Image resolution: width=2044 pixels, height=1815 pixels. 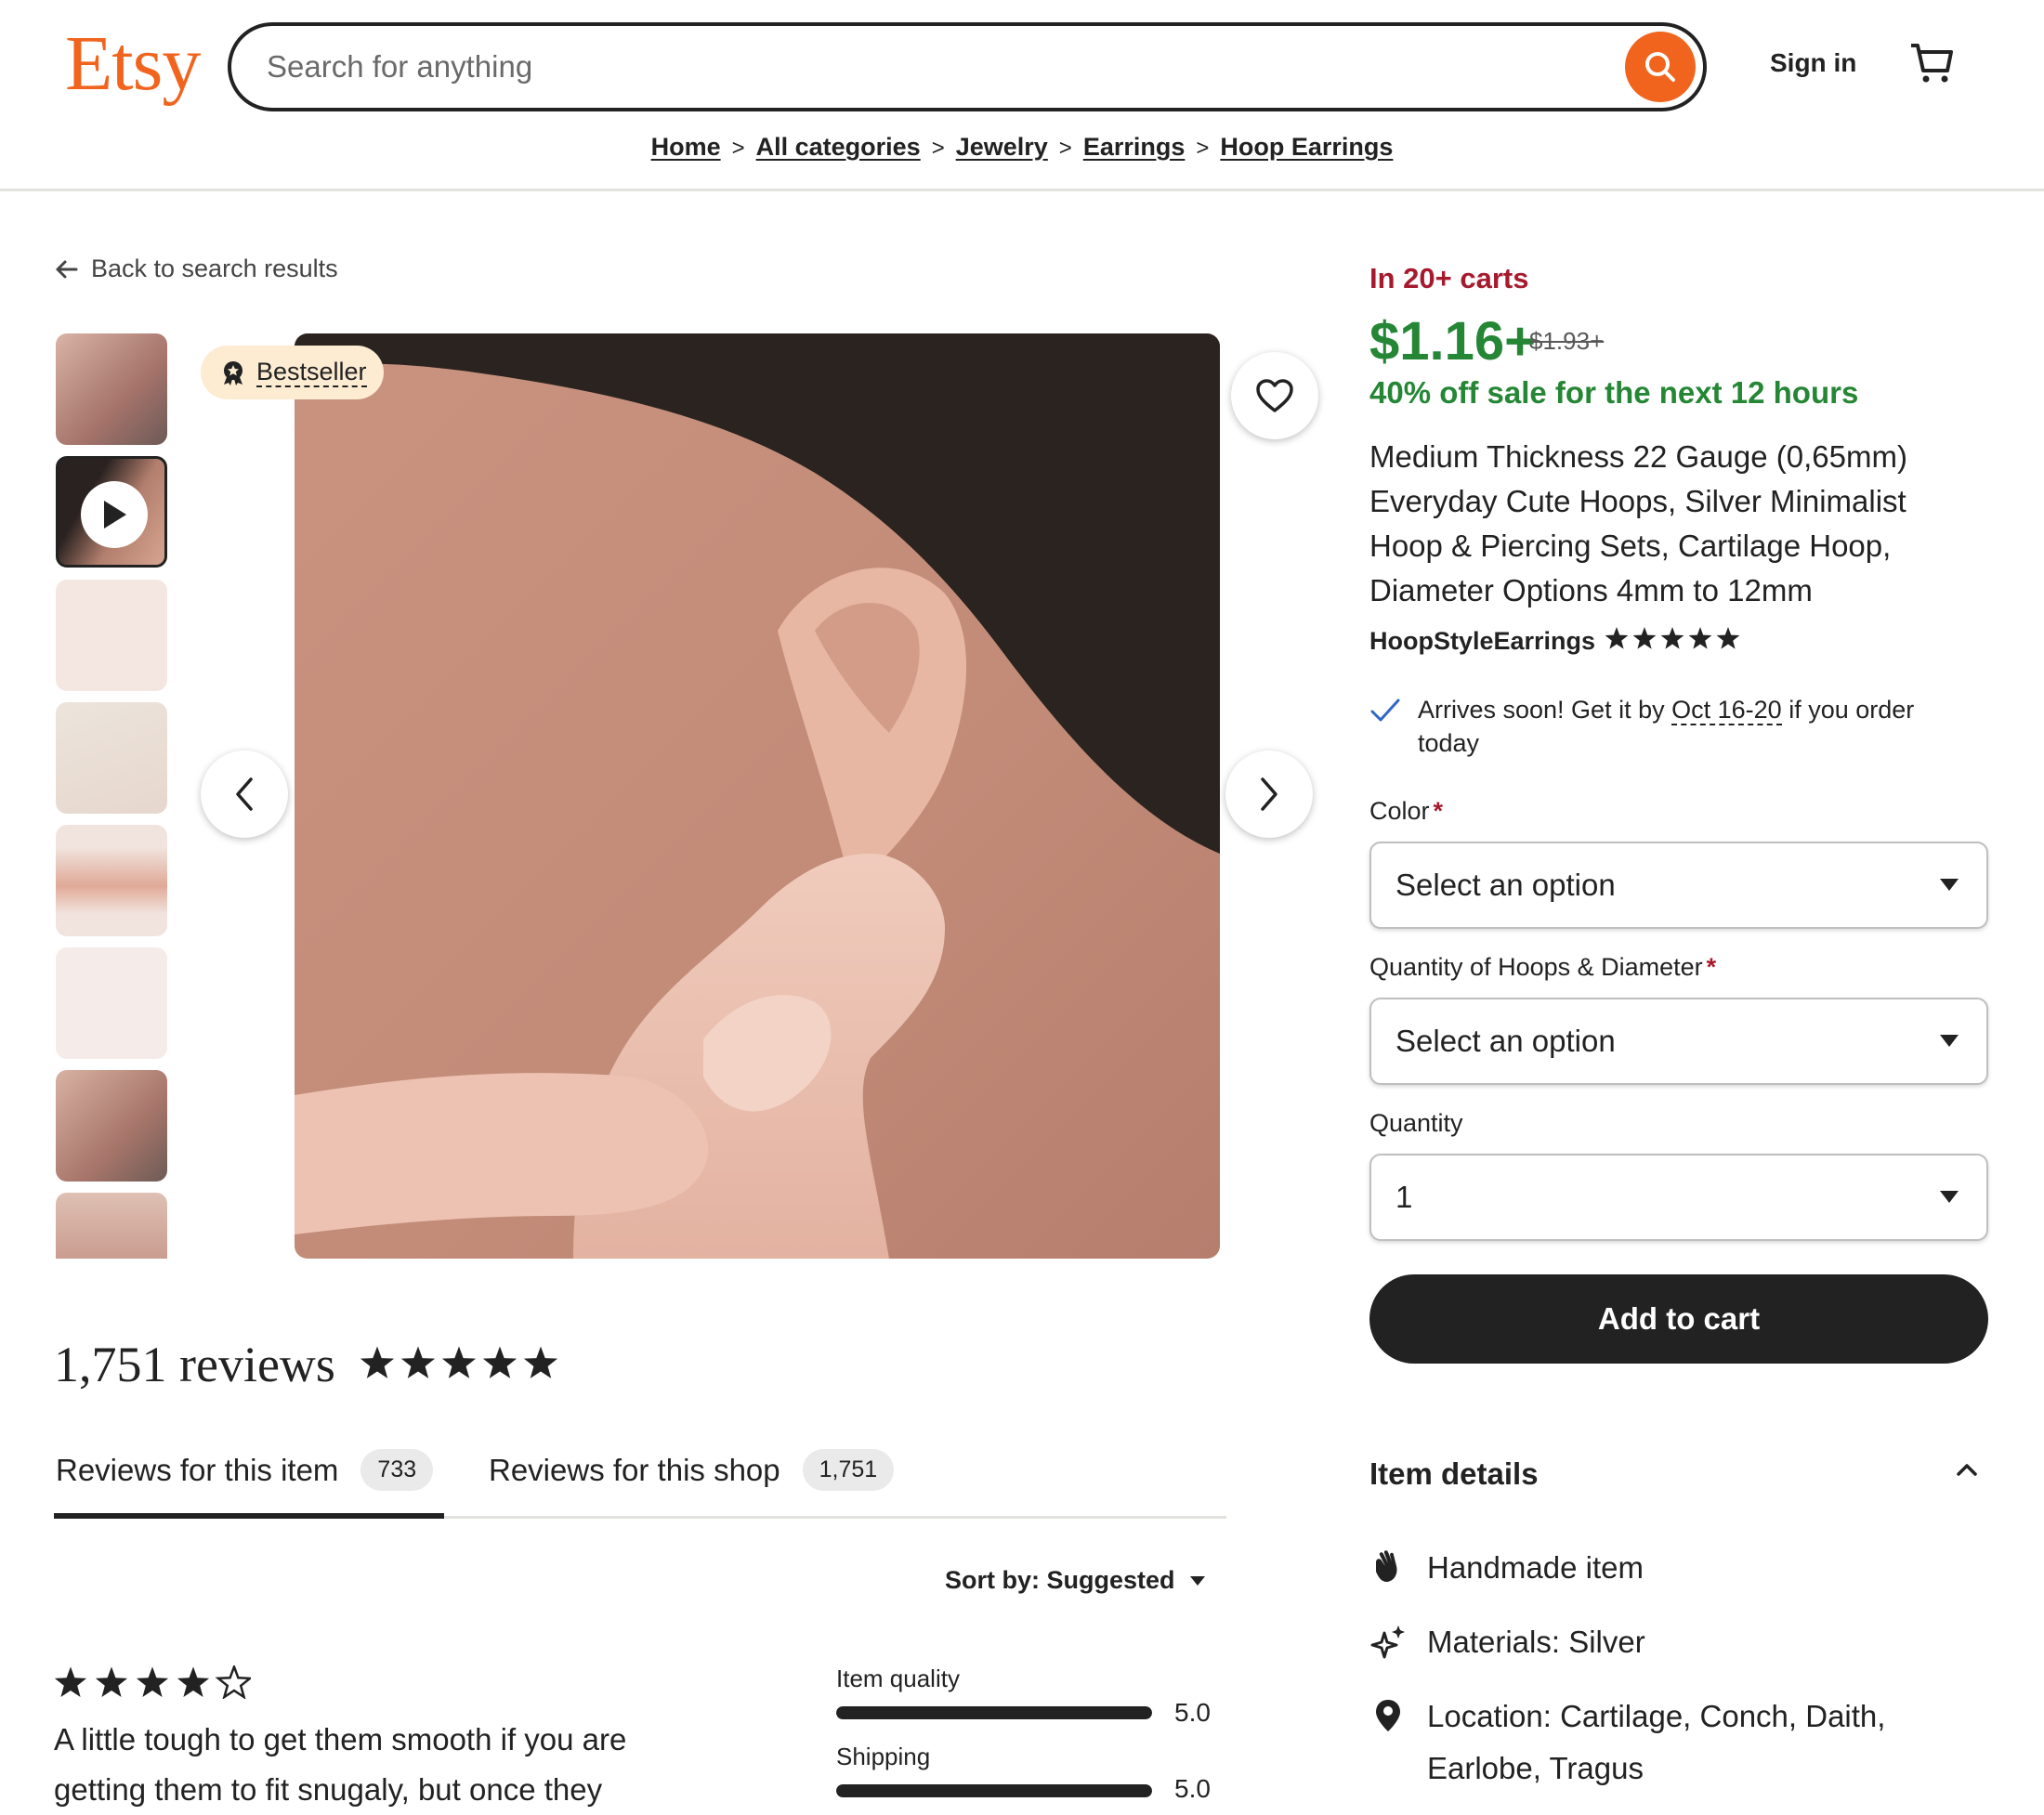 I want to click on quantity-label: Quantity, so click(x=1416, y=1123).